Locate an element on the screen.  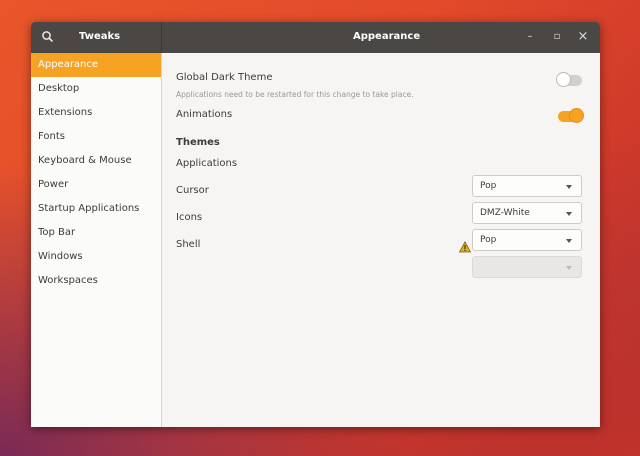
page-title: Appearance is located at coordinates (387, 36).